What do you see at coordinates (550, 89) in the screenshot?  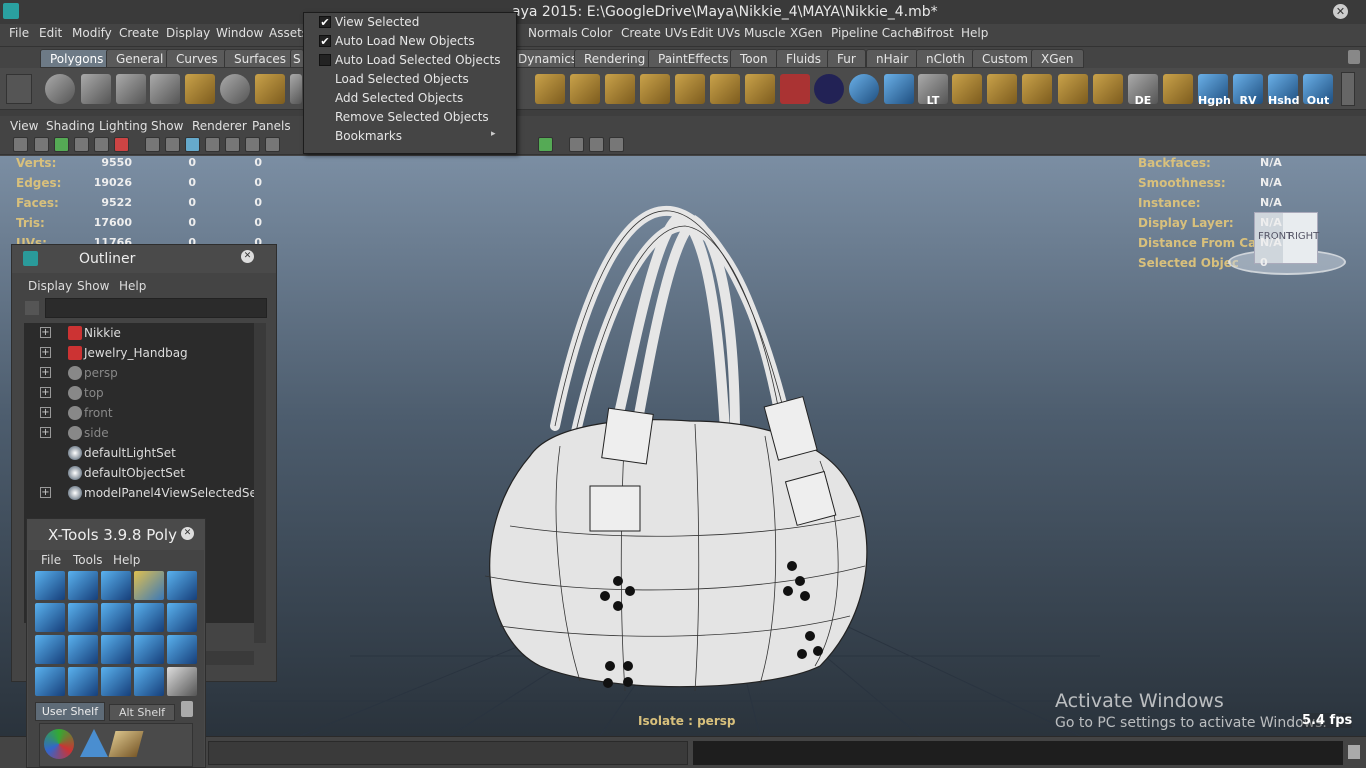 I see `extrude-icon` at bounding box center [550, 89].